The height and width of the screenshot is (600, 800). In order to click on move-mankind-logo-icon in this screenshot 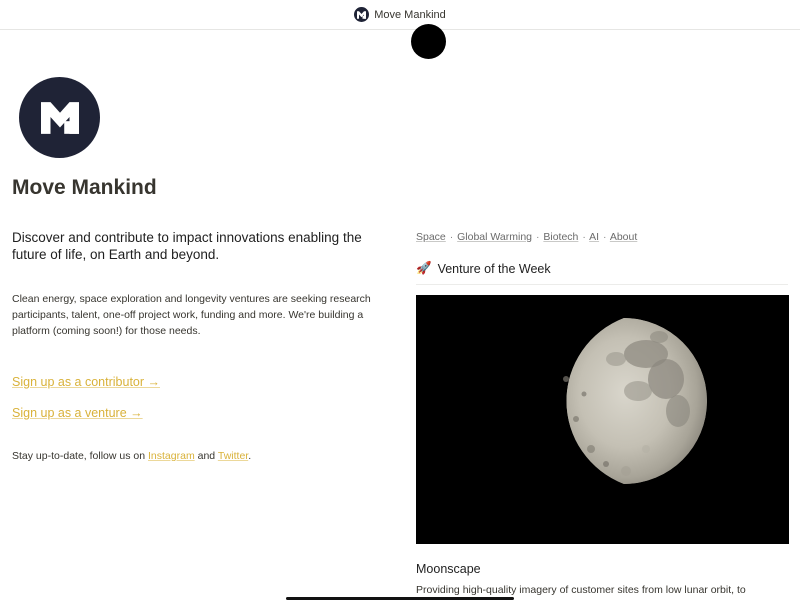, I will do `click(362, 14)`.